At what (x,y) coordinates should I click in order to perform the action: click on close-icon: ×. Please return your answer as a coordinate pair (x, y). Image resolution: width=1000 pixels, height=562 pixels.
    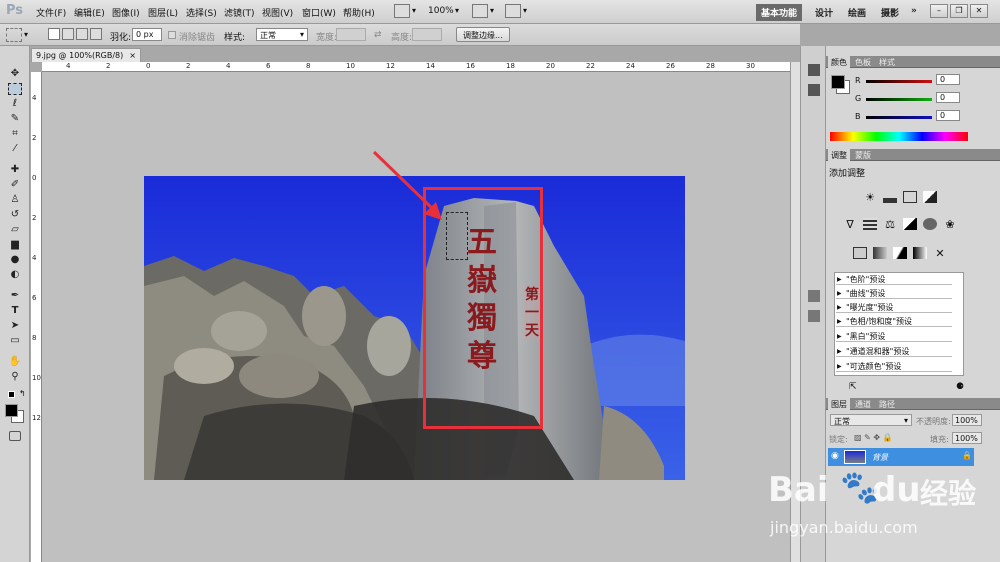
    Looking at the image, I should click on (132, 55).